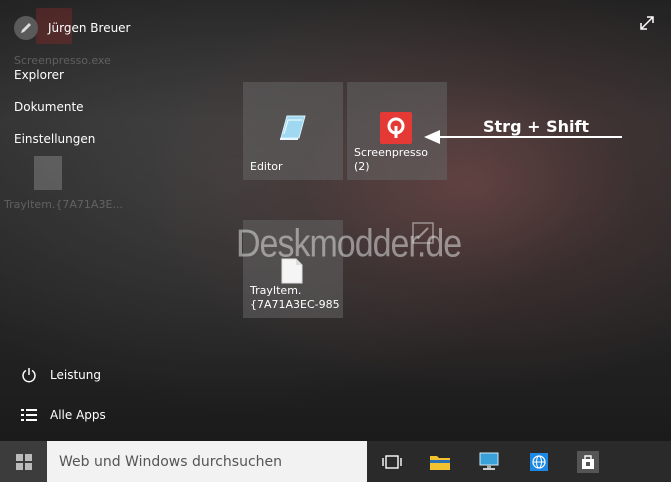 The height and width of the screenshot is (482, 671). I want to click on menu-item-einstellungen: Einstellungen, so click(54, 139).